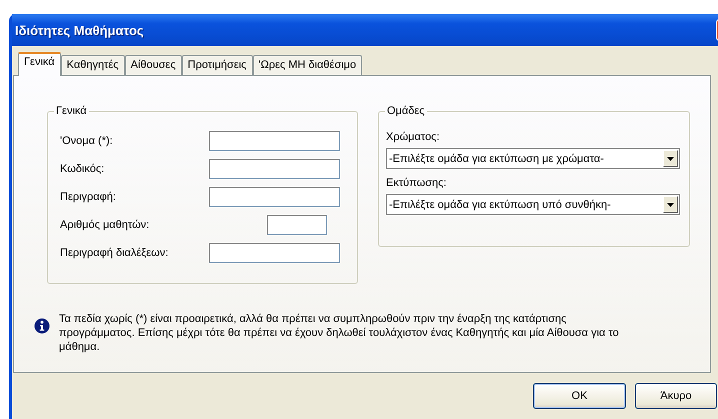  What do you see at coordinates (88, 197) in the screenshot?
I see `field-label: Περιγραφή:` at bounding box center [88, 197].